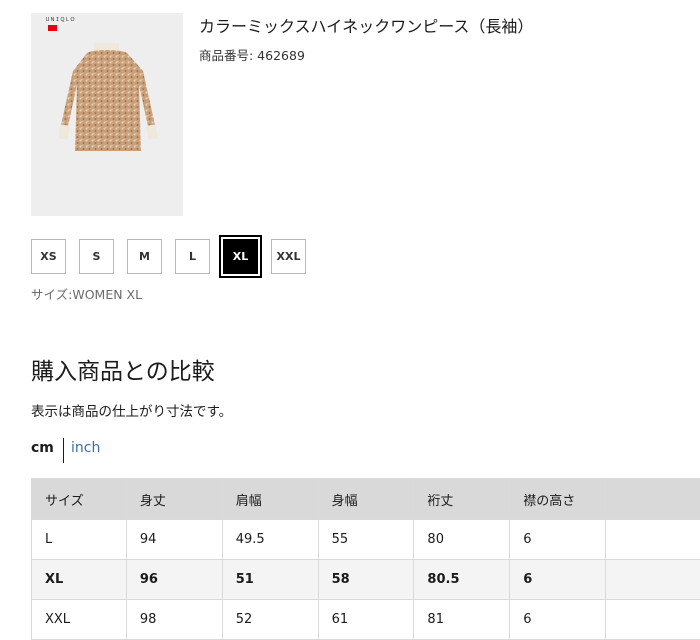  What do you see at coordinates (79, 580) in the screenshot?
I see `table-cell: XL` at bounding box center [79, 580].